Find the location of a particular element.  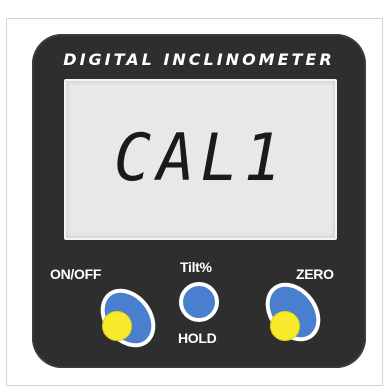

zero-indicator-dot is located at coordinates (285, 326).